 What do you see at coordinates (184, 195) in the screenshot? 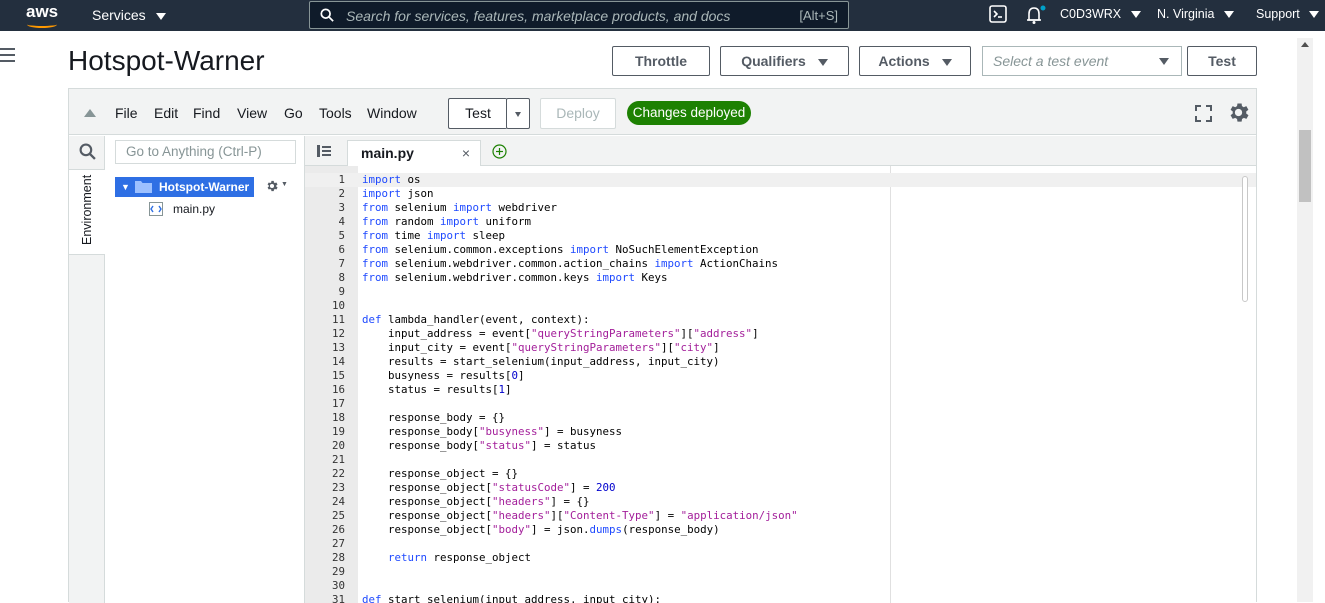
I see `tree-folder-root: ▼ Hotspot-Warner - /` at bounding box center [184, 195].